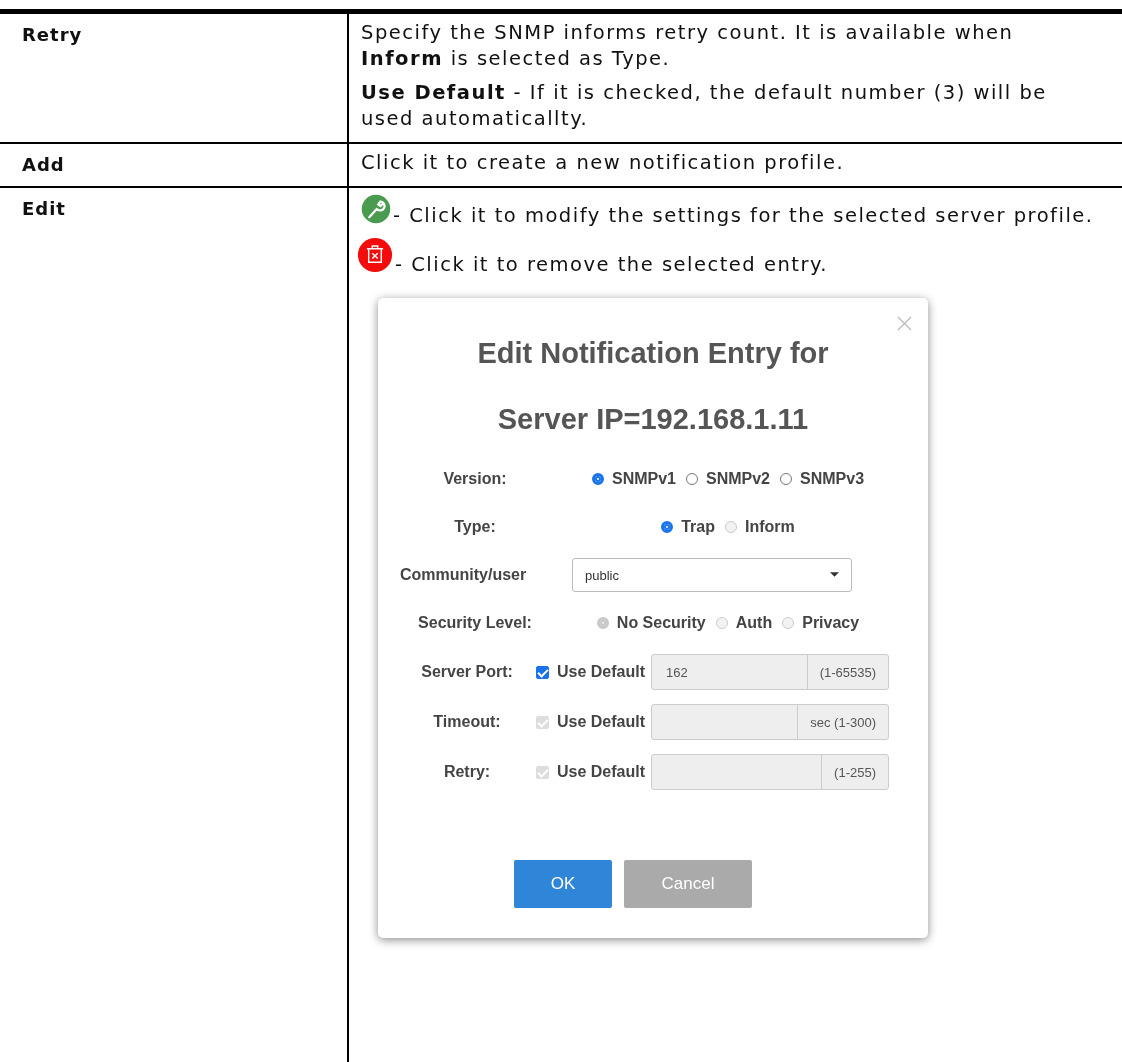 This screenshot has width=1122, height=1062. What do you see at coordinates (475, 527) in the screenshot?
I see `field-label: Type:` at bounding box center [475, 527].